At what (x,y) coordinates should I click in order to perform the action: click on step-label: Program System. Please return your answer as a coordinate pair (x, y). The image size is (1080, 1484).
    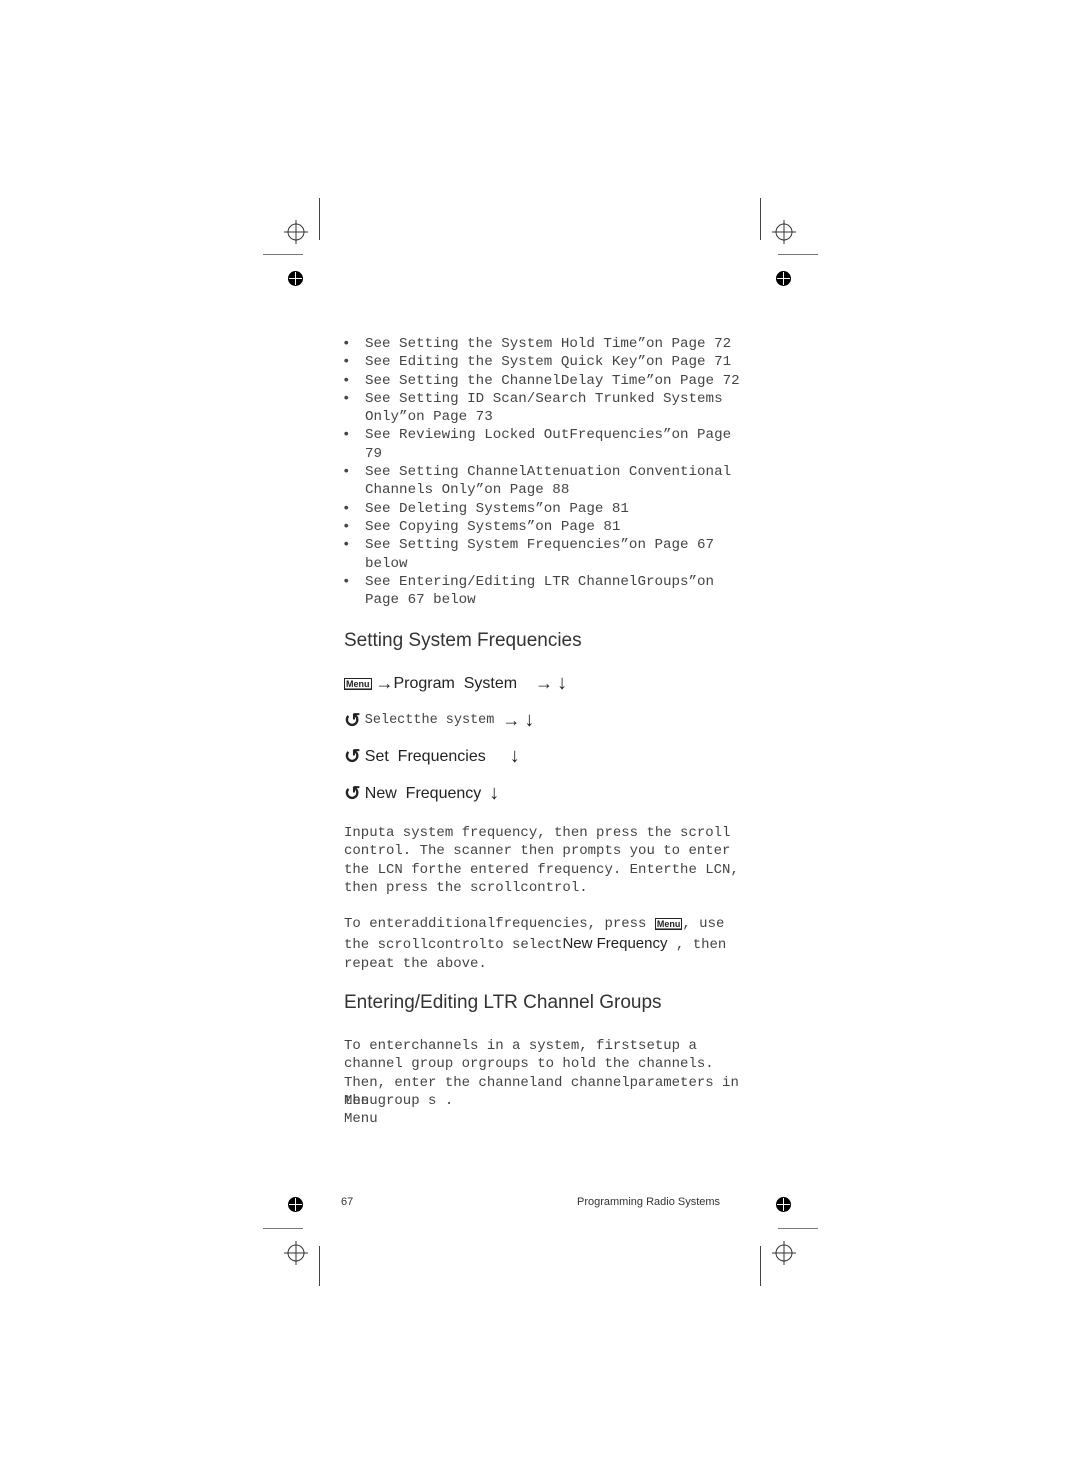
    Looking at the image, I should click on (455, 683).